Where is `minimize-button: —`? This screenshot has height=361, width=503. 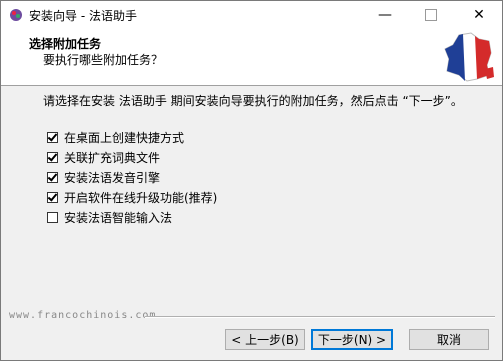
minimize-button: — is located at coordinates (385, 15).